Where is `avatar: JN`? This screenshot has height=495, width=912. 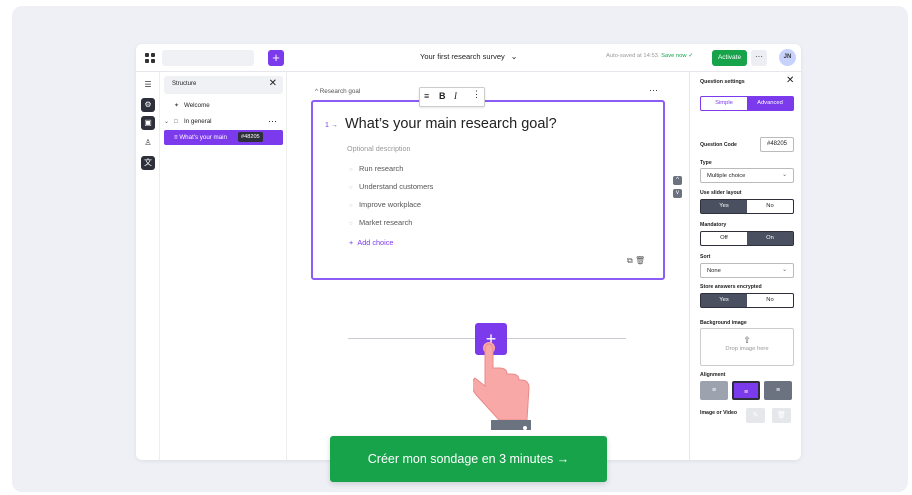 avatar: JN is located at coordinates (787, 57).